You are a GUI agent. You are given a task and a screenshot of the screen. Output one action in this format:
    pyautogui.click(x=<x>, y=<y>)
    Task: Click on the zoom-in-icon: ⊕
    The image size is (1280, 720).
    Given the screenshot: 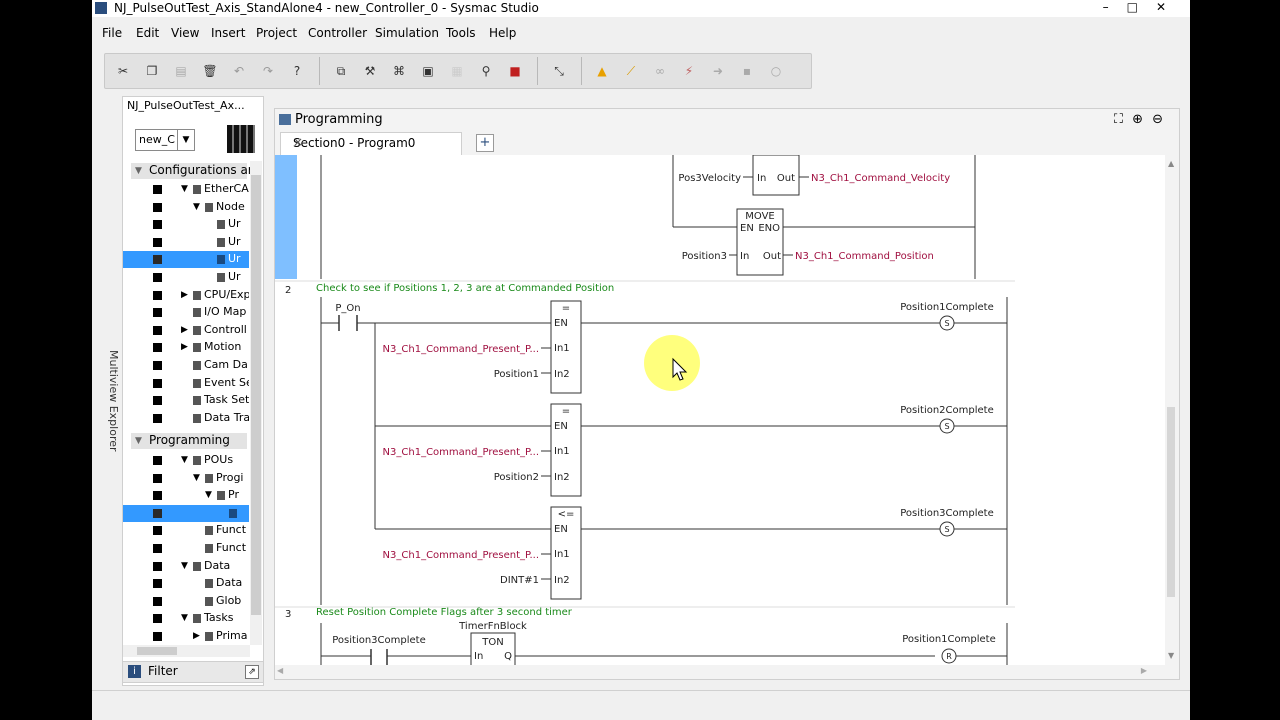 What is the action you would take?
    pyautogui.click(x=1137, y=119)
    